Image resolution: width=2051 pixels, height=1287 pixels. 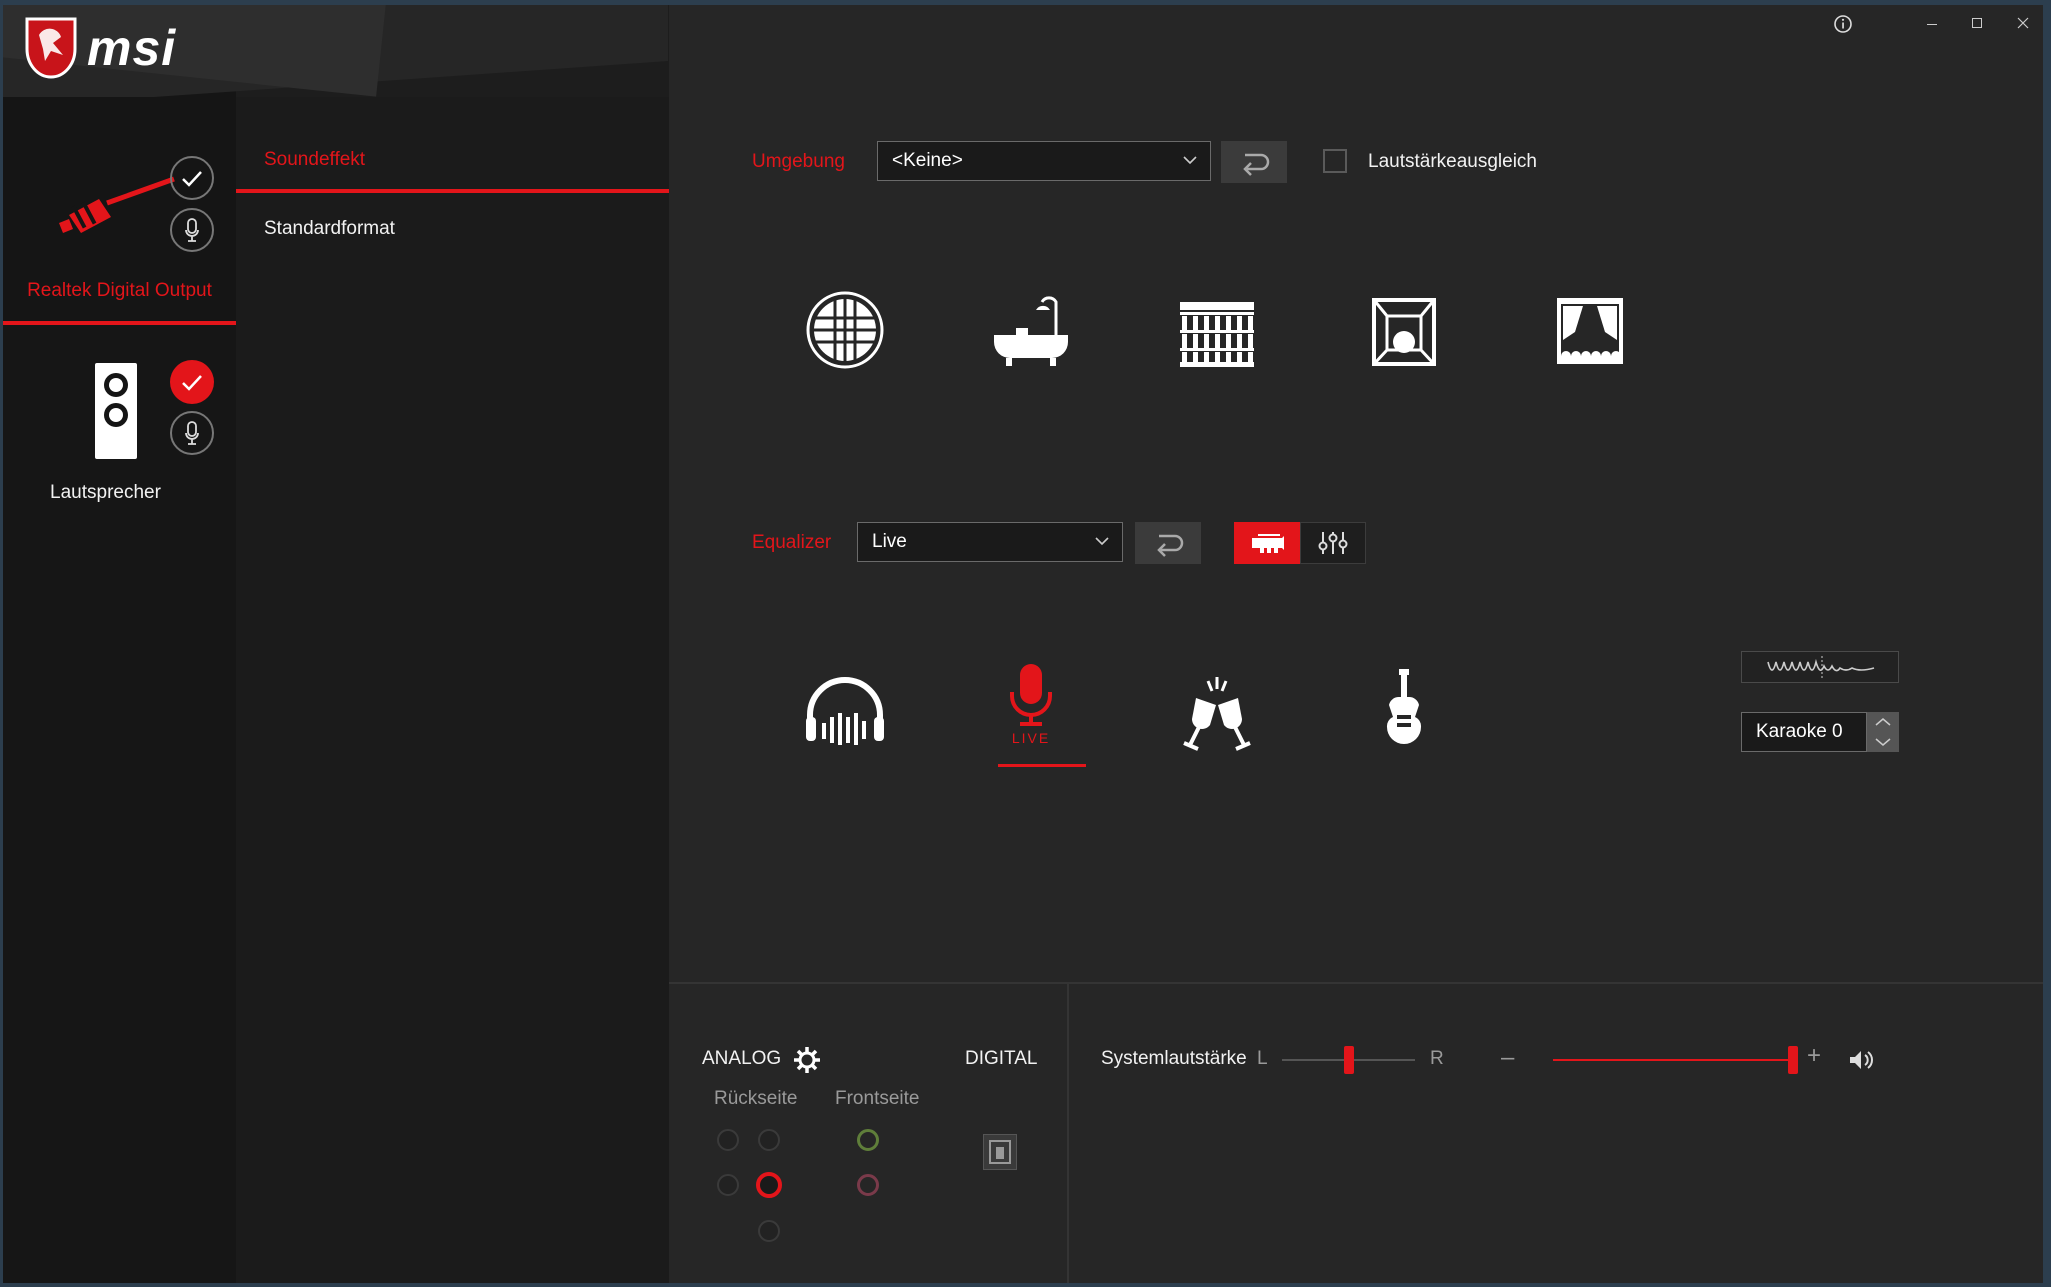 I want to click on chevron-up-icon, so click(x=1883, y=722).